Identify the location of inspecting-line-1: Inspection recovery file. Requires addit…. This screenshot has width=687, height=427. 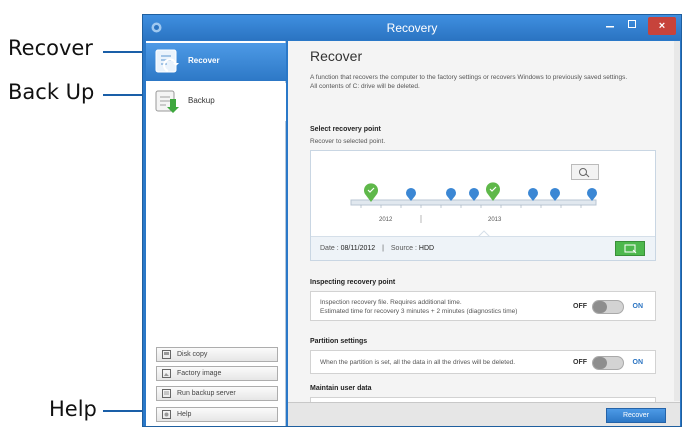
(391, 302).